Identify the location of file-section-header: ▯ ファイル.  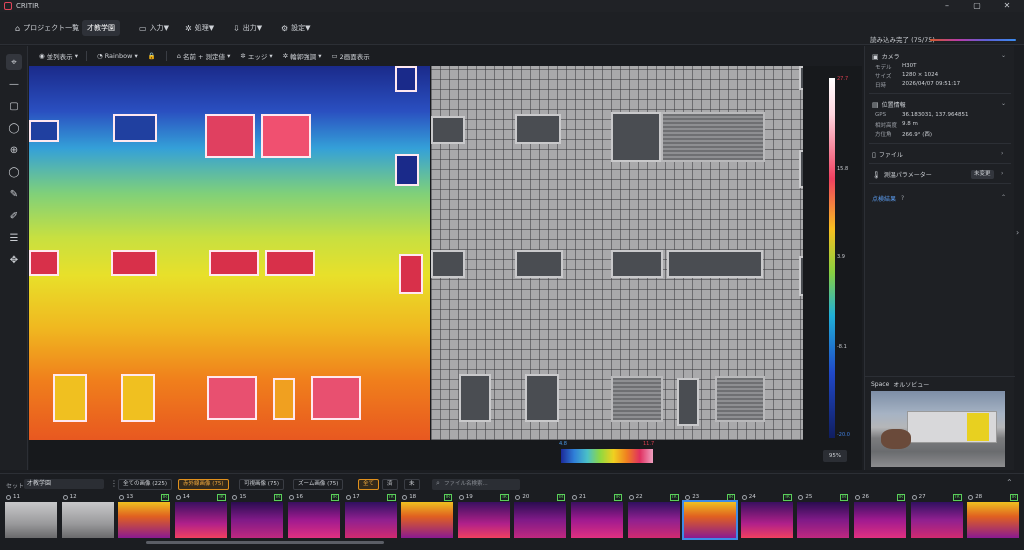
(887, 155).